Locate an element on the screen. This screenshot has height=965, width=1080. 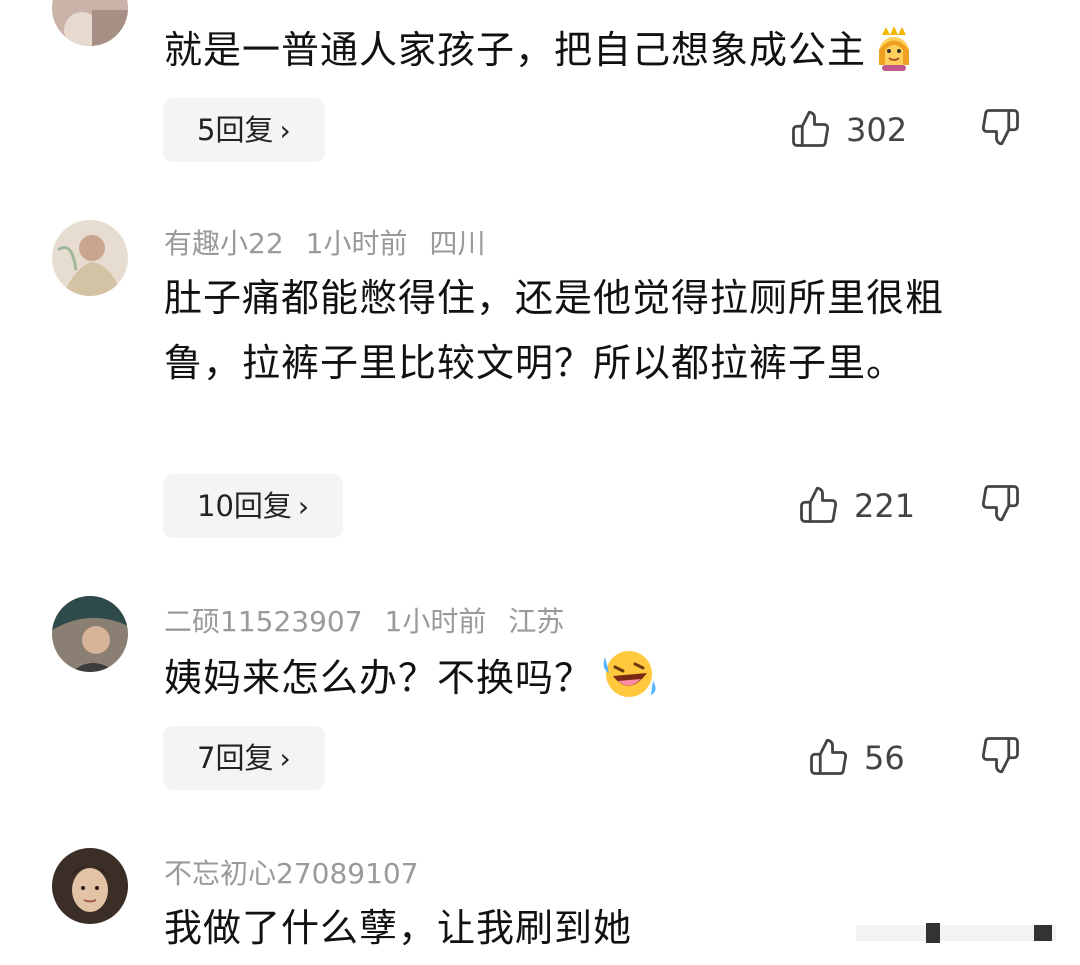
comment-meta: 不忘初心27089107 is located at coordinates (302, 872).